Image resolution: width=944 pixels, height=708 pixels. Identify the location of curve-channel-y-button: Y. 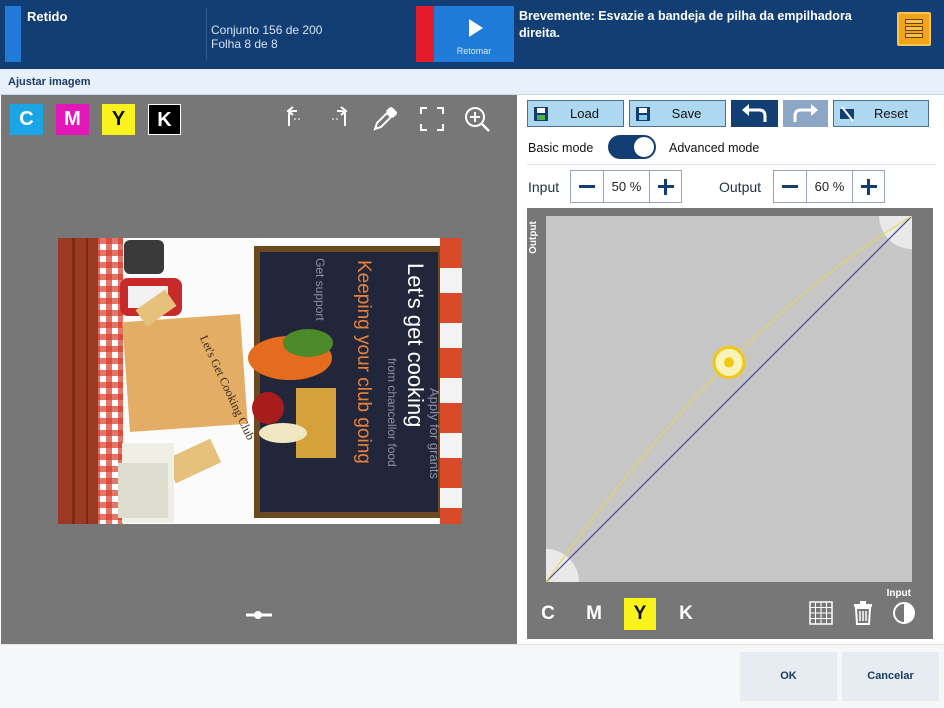
(640, 614).